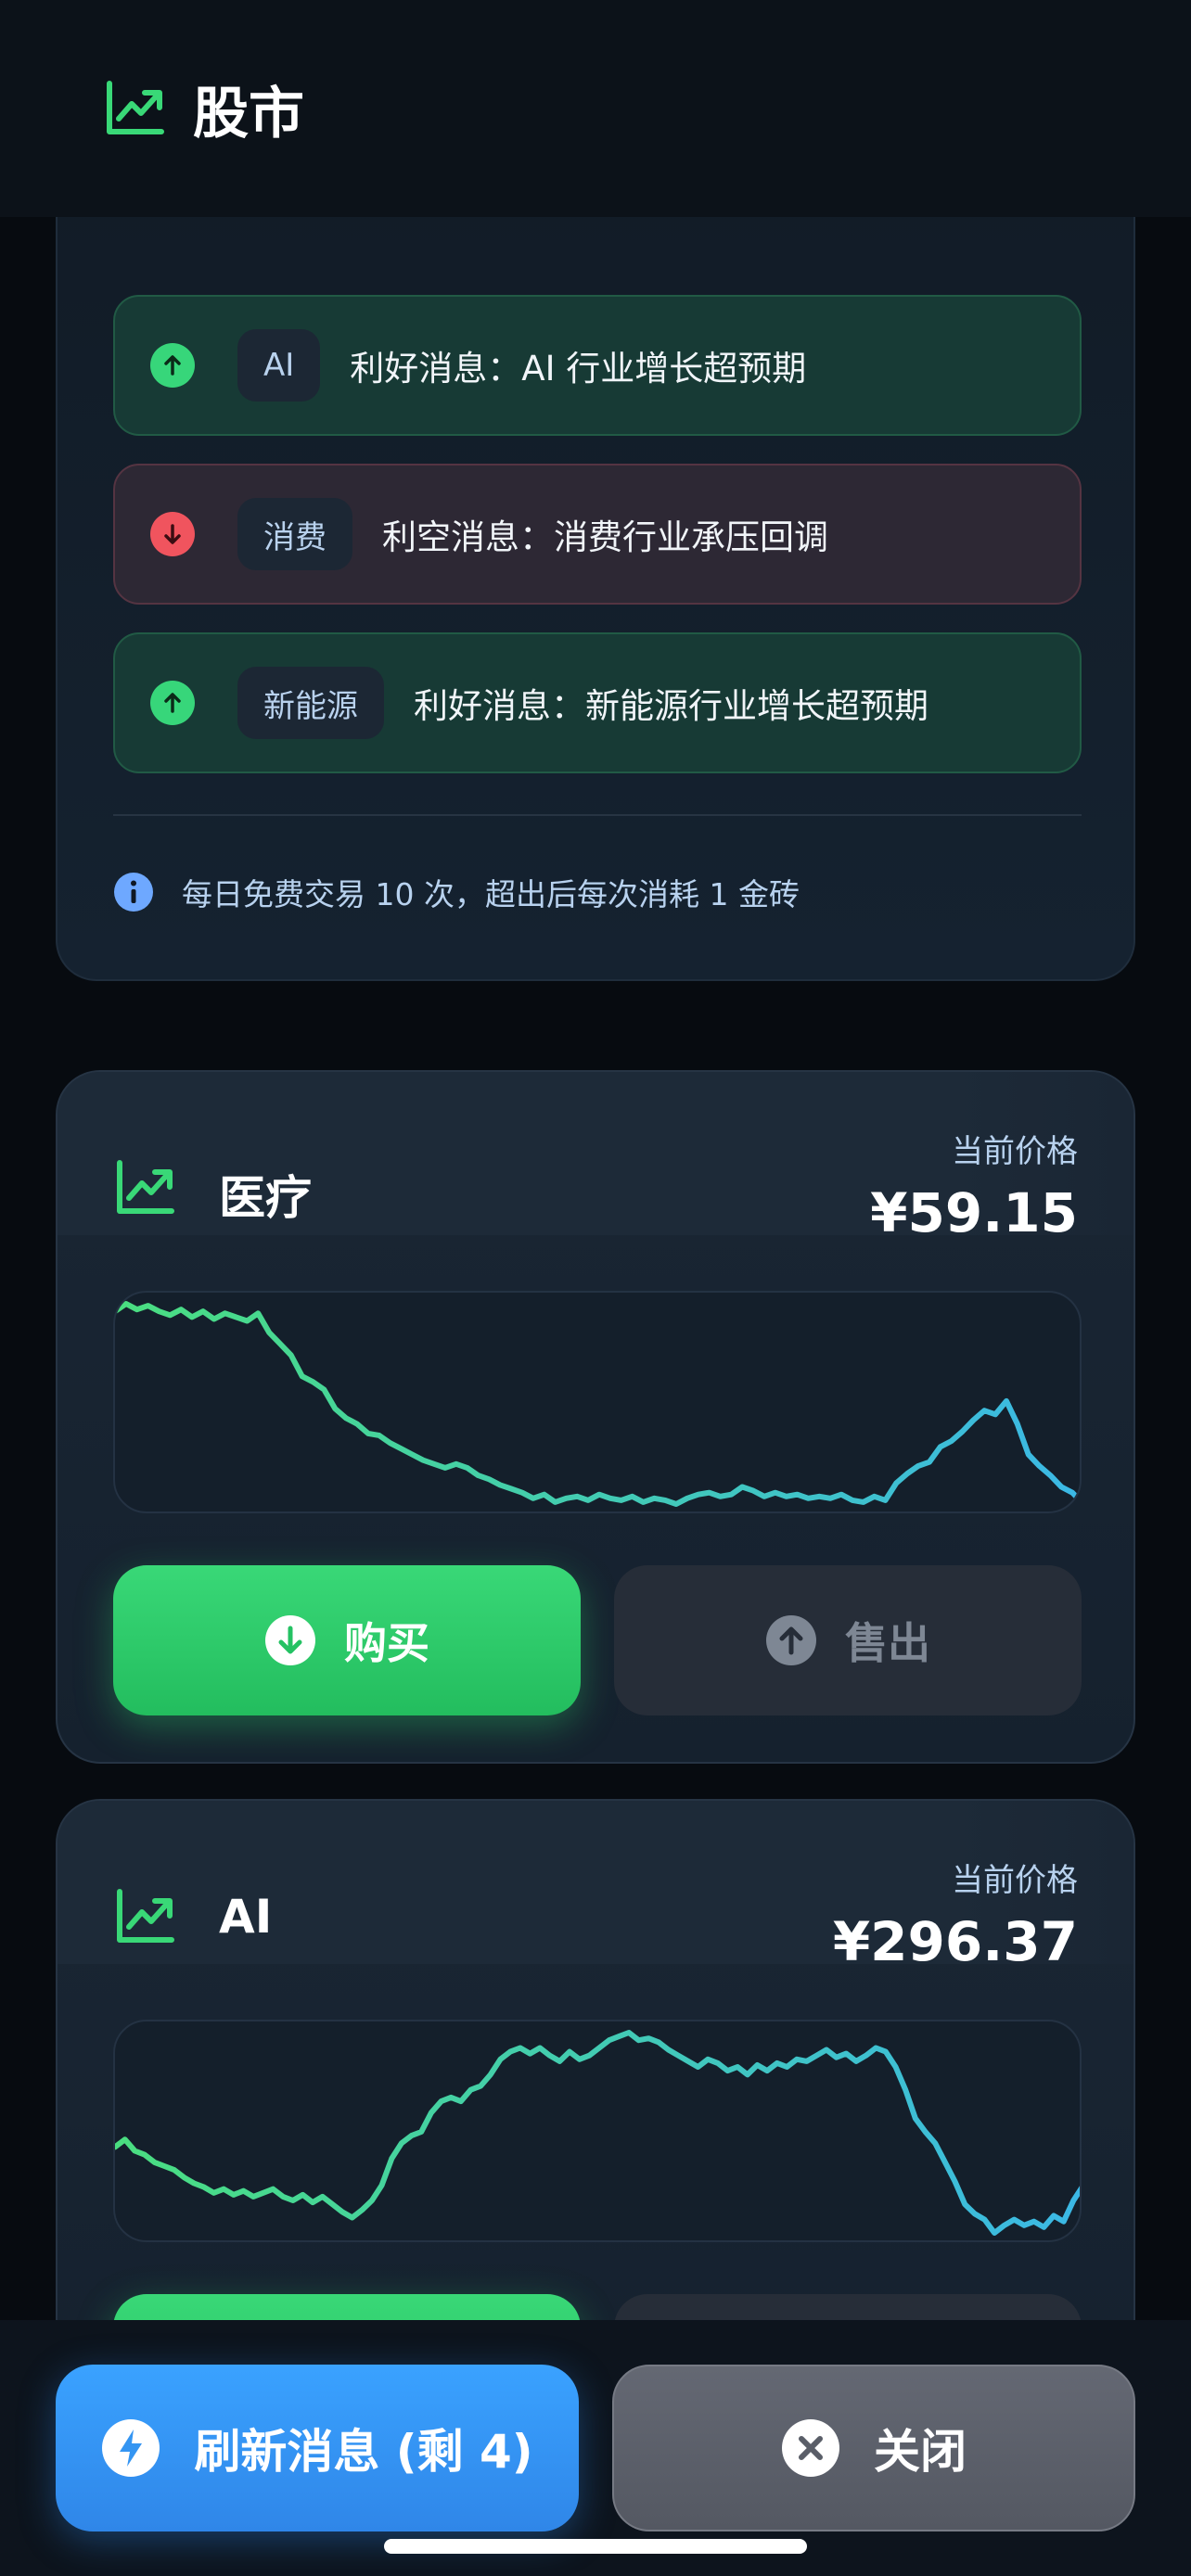 The image size is (1191, 2576). I want to click on close-icon, so click(810, 2448).